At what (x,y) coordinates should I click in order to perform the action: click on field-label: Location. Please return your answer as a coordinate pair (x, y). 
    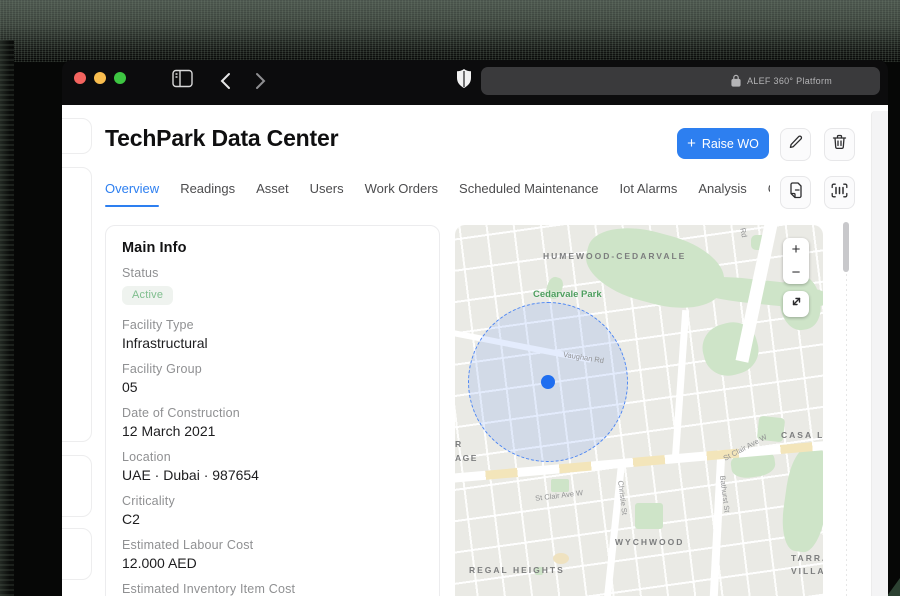
    Looking at the image, I should click on (146, 457).